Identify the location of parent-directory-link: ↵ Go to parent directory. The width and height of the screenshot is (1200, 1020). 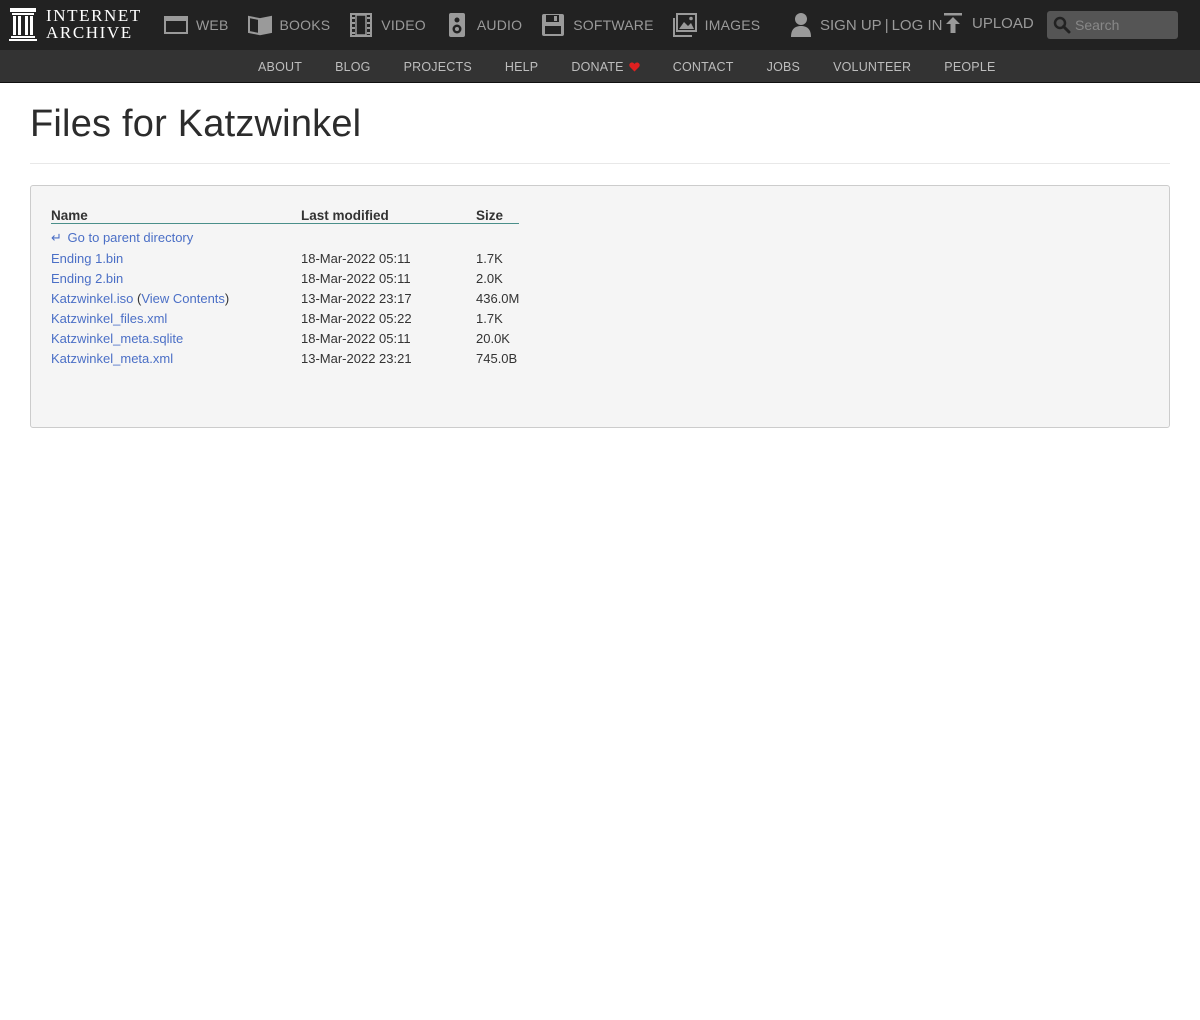
(122, 237).